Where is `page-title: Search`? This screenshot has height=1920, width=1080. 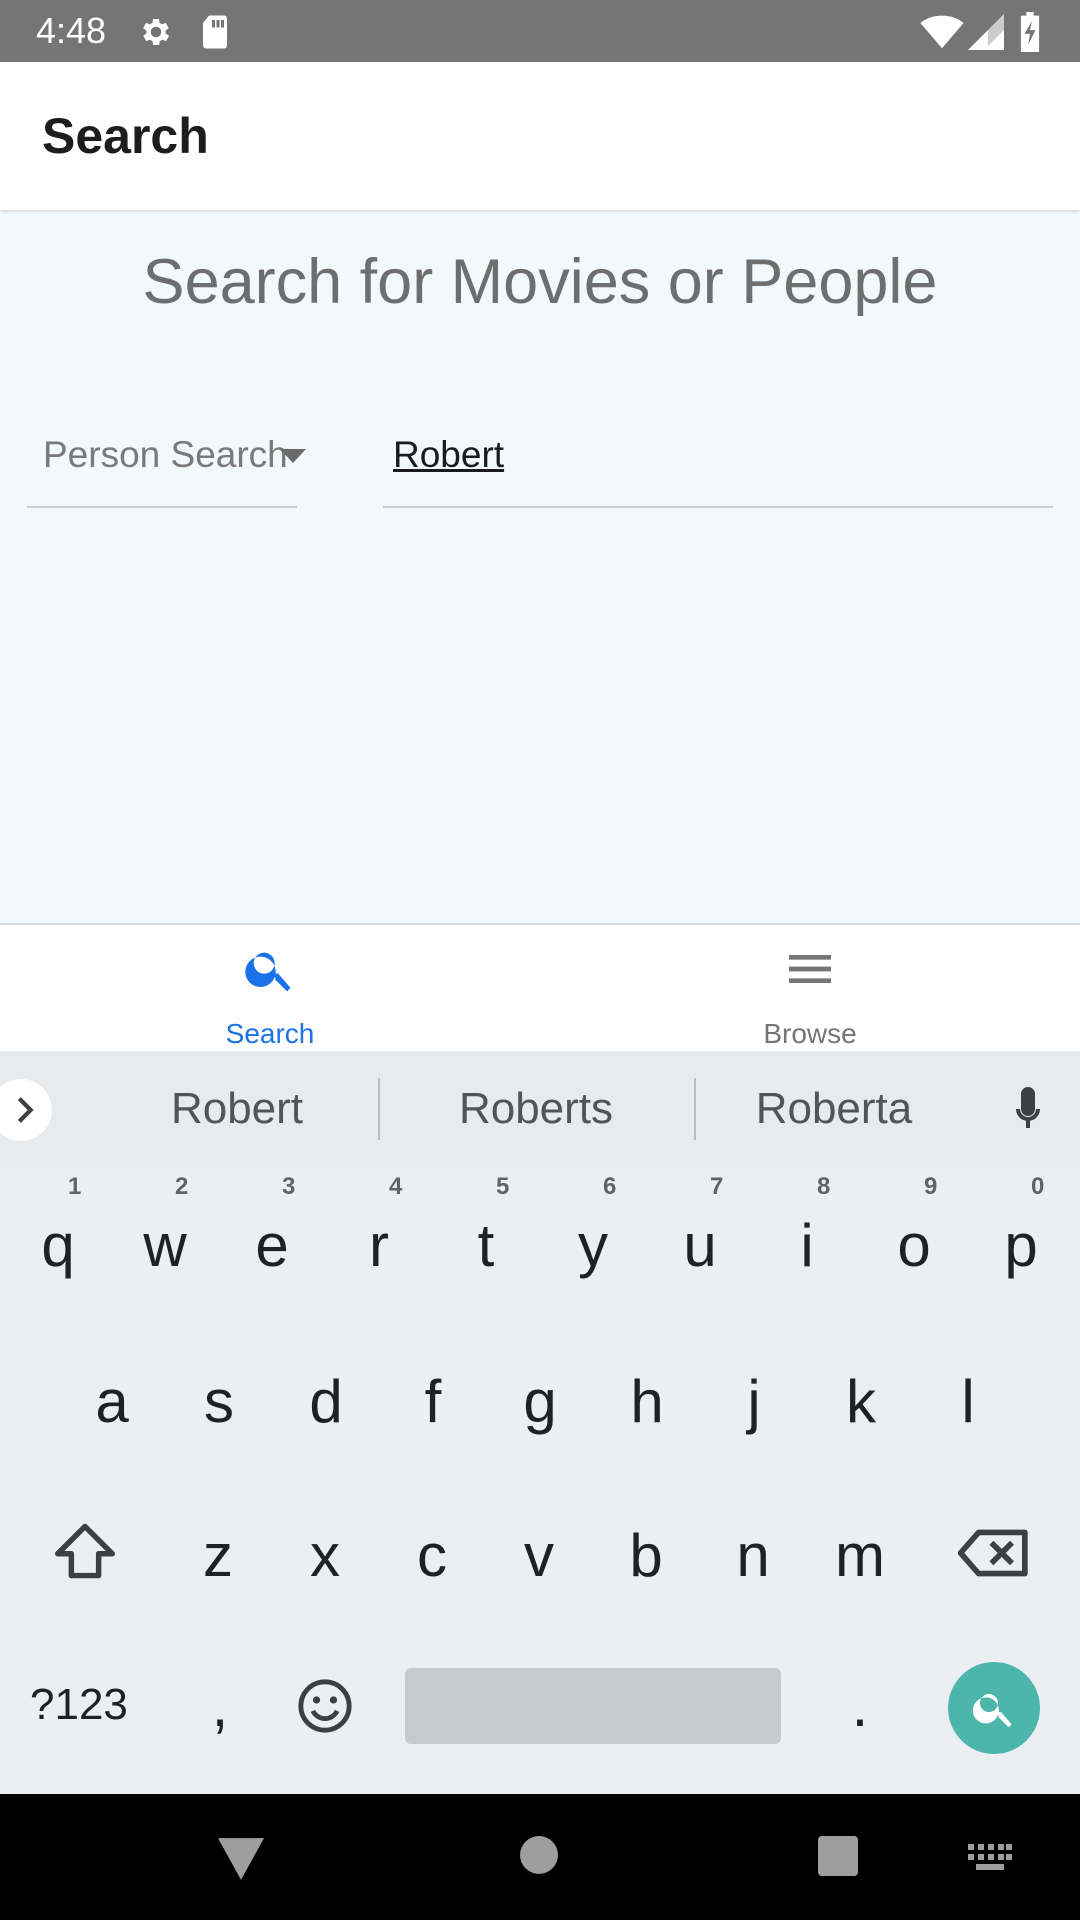 page-title: Search is located at coordinates (125, 136).